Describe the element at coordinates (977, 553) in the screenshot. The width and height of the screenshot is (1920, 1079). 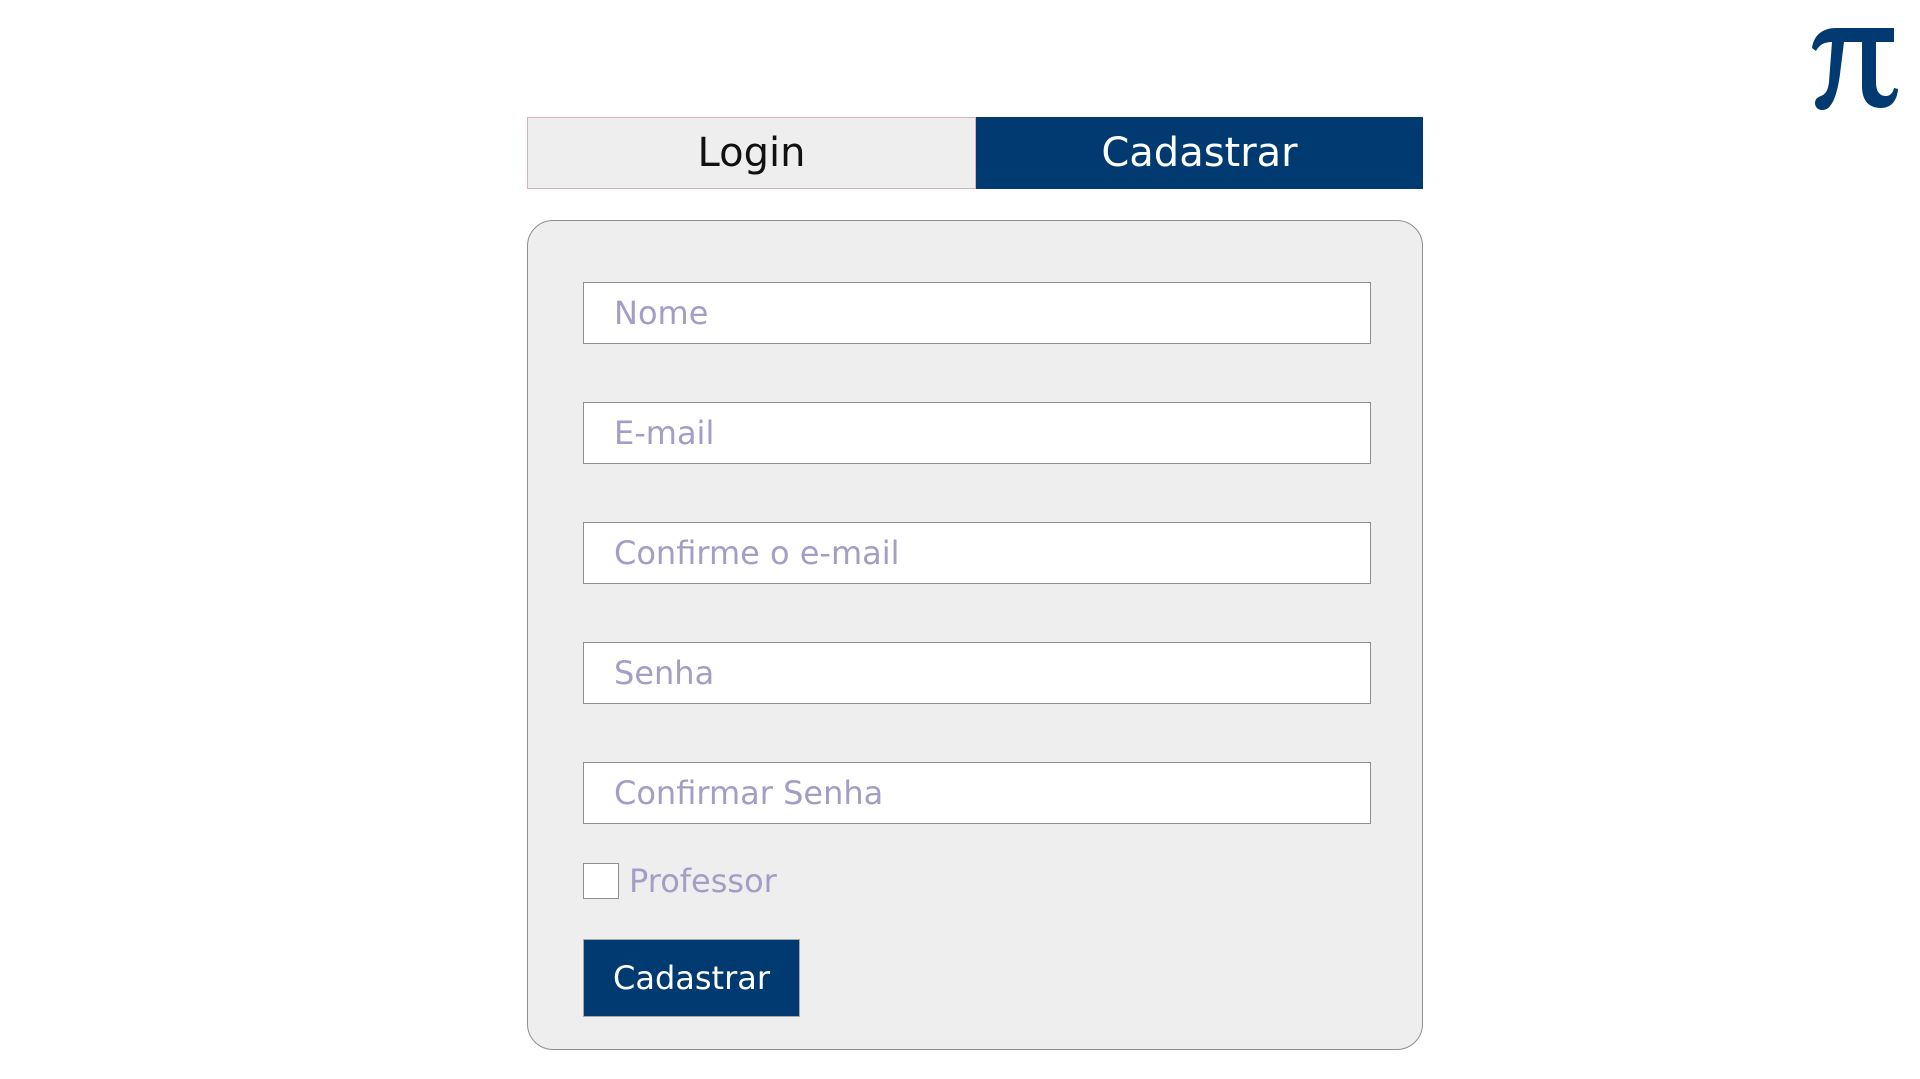
I see `confirm-email-input` at that location.